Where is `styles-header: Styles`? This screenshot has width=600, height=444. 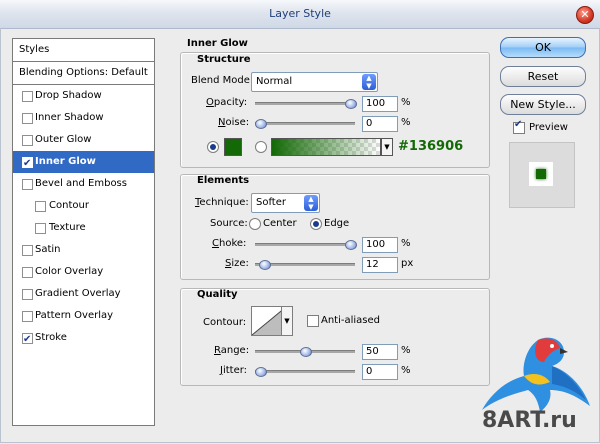 styles-header: Styles is located at coordinates (83, 50).